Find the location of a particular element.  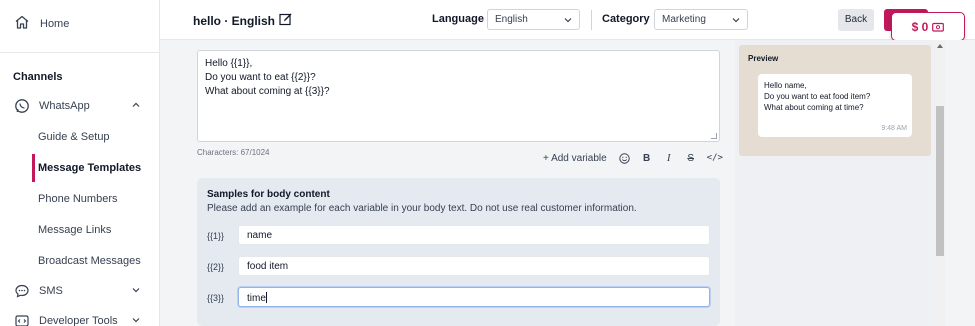

sample-input-value: food item is located at coordinates (268, 266).